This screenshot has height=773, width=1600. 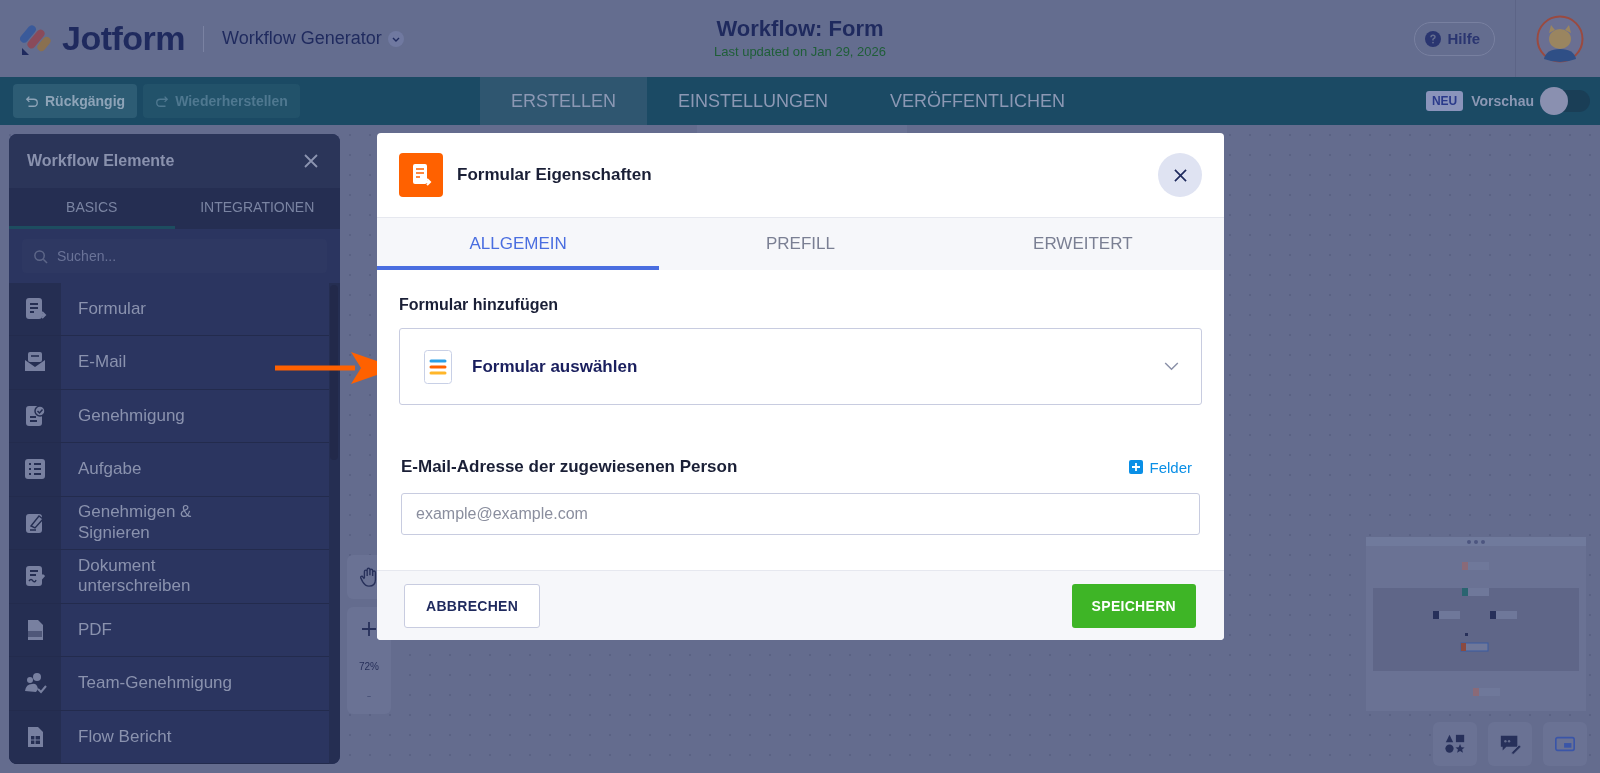 I want to click on dialog-title: Formular Eigenschaften, so click(x=555, y=175).